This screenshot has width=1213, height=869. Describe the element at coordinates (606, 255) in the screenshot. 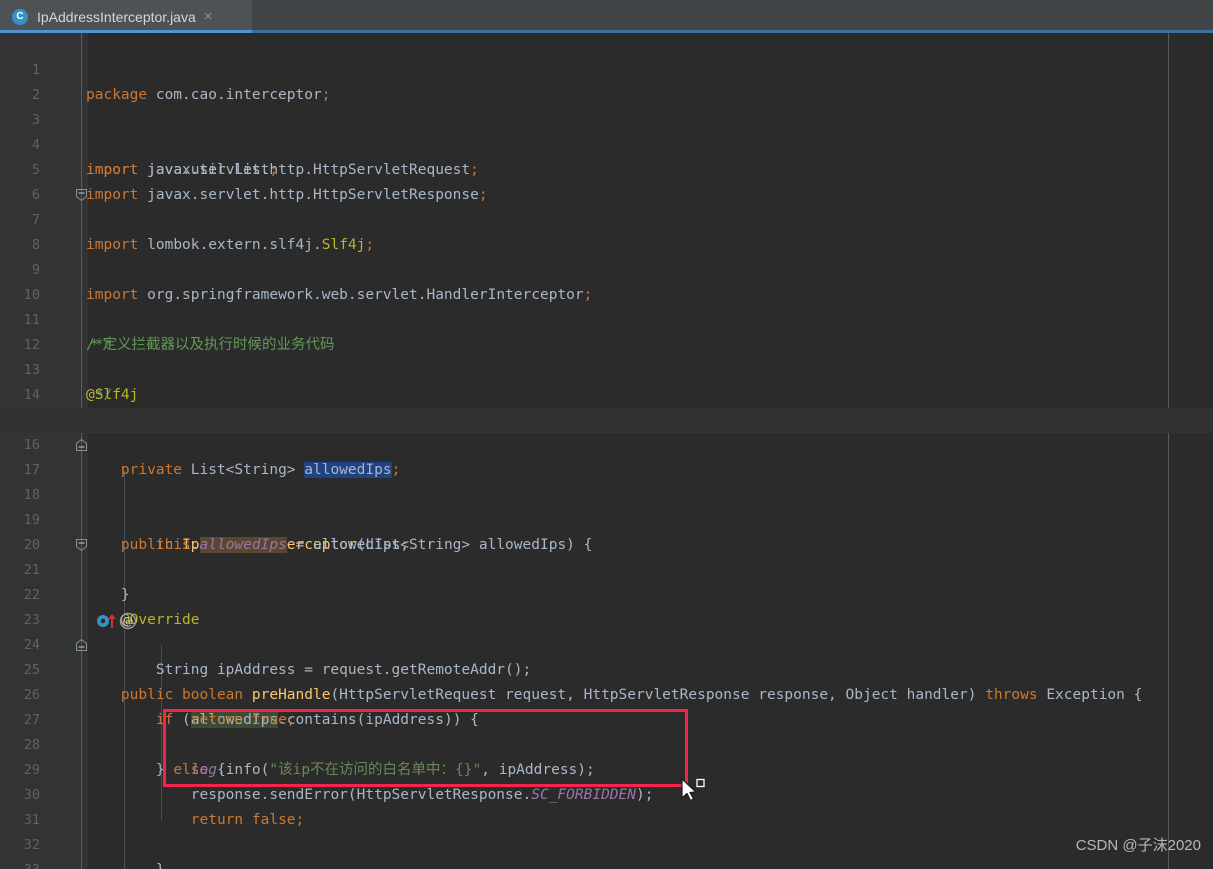

I see `code-line: 9` at that location.